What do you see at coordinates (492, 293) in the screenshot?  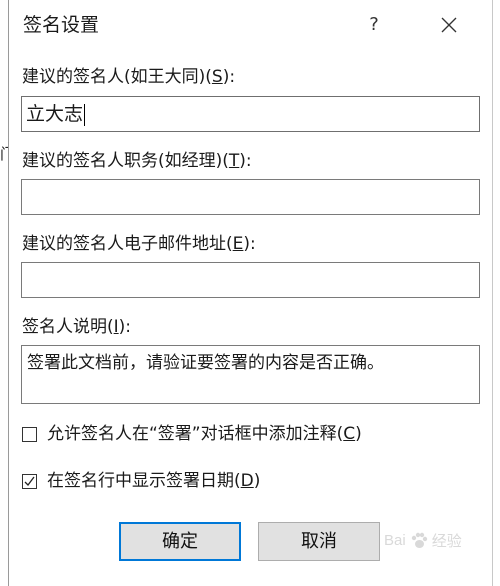 I see `dialog-right-border` at bounding box center [492, 293].